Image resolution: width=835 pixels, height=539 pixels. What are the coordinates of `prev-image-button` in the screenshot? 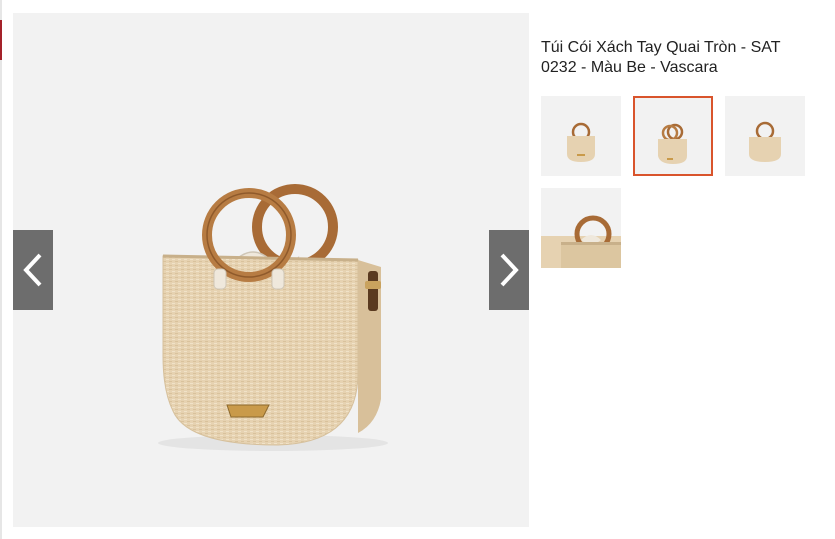 It's located at (33, 270).